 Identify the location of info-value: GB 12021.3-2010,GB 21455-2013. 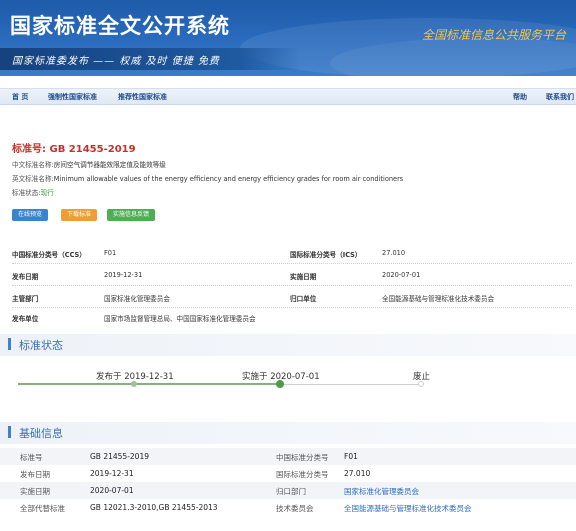
(154, 507).